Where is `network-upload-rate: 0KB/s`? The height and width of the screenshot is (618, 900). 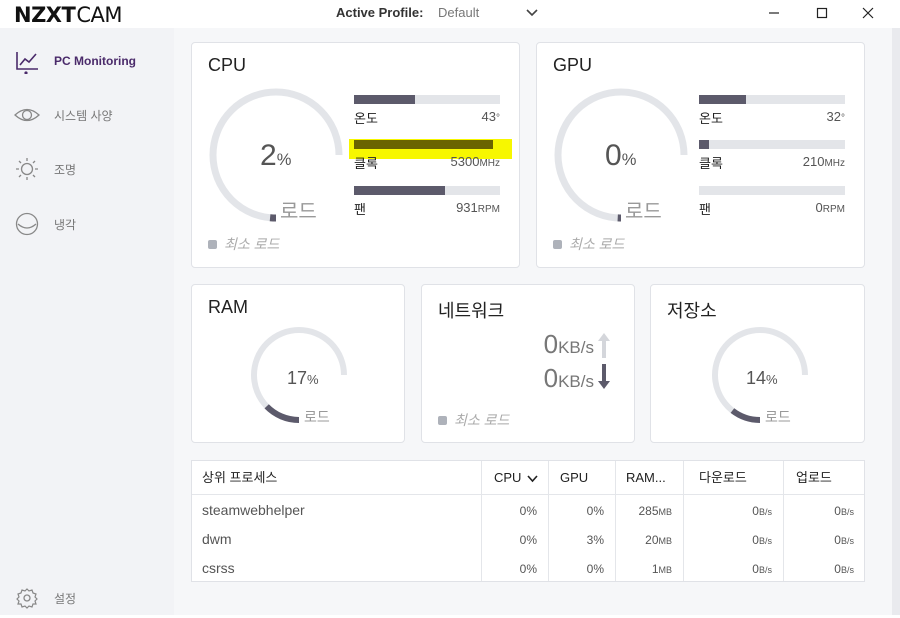
network-upload-rate: 0KB/s is located at coordinates (569, 344).